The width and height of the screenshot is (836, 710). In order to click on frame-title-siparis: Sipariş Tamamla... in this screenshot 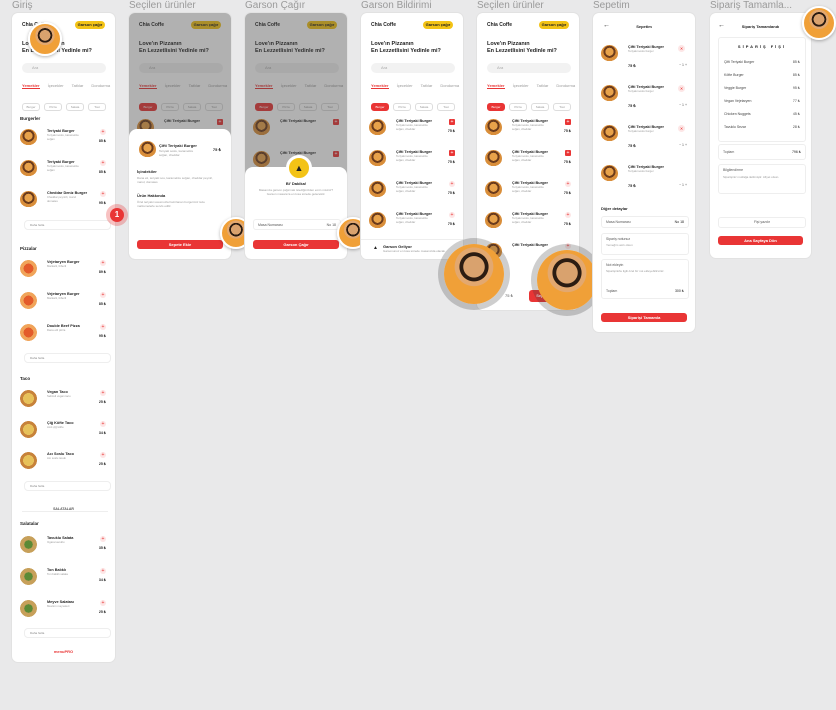, I will do `click(751, 5)`.